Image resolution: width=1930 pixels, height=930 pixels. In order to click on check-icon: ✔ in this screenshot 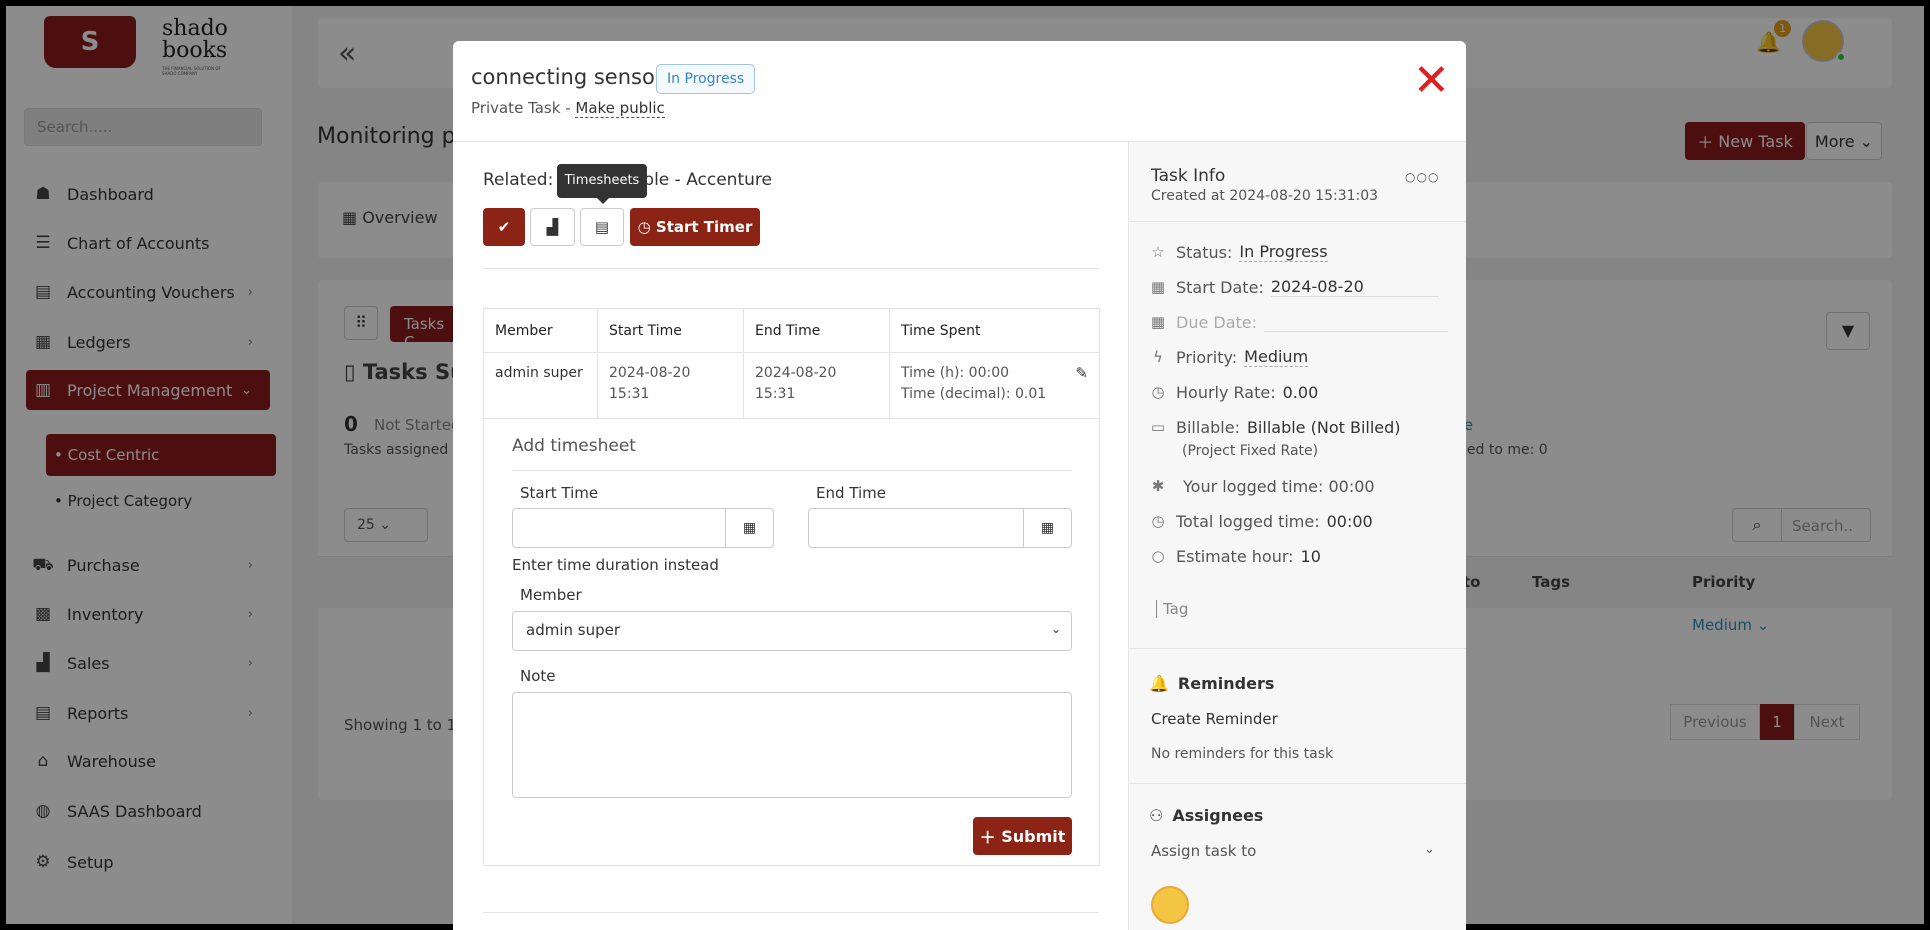, I will do `click(504, 227)`.